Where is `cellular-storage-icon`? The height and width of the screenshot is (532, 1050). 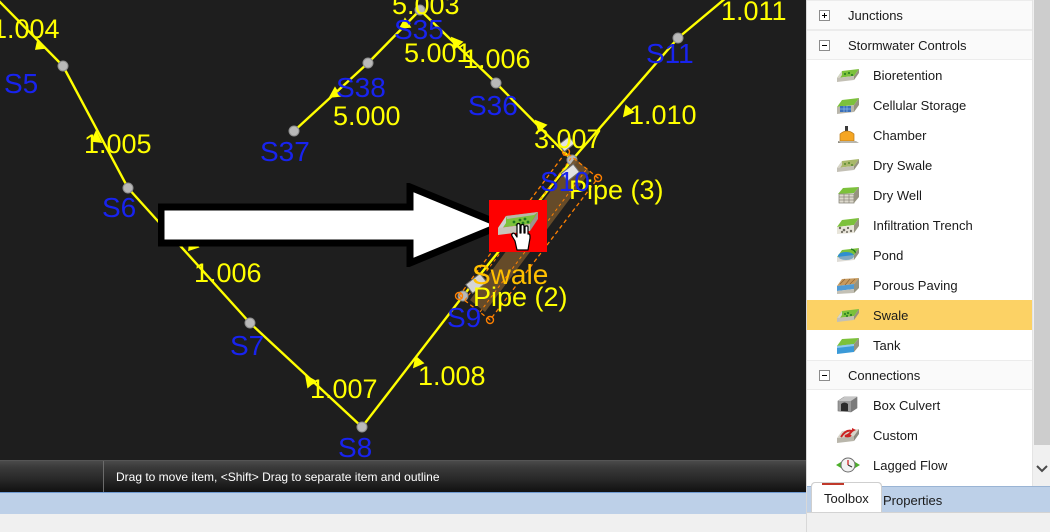 cellular-storage-icon is located at coordinates (848, 106).